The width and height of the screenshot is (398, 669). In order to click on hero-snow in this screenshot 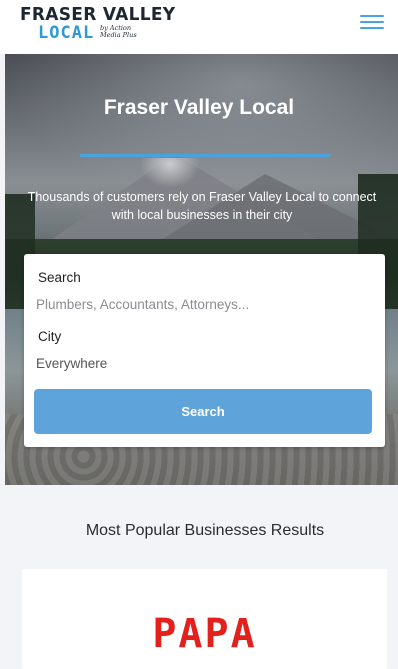, I will do `click(170, 173)`.